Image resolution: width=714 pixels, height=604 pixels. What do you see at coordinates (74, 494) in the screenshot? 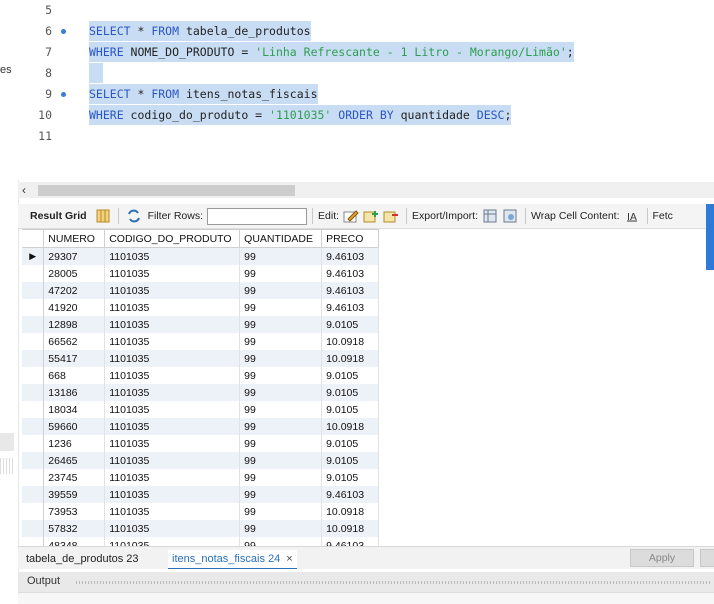
I see `table-cell: 39559` at bounding box center [74, 494].